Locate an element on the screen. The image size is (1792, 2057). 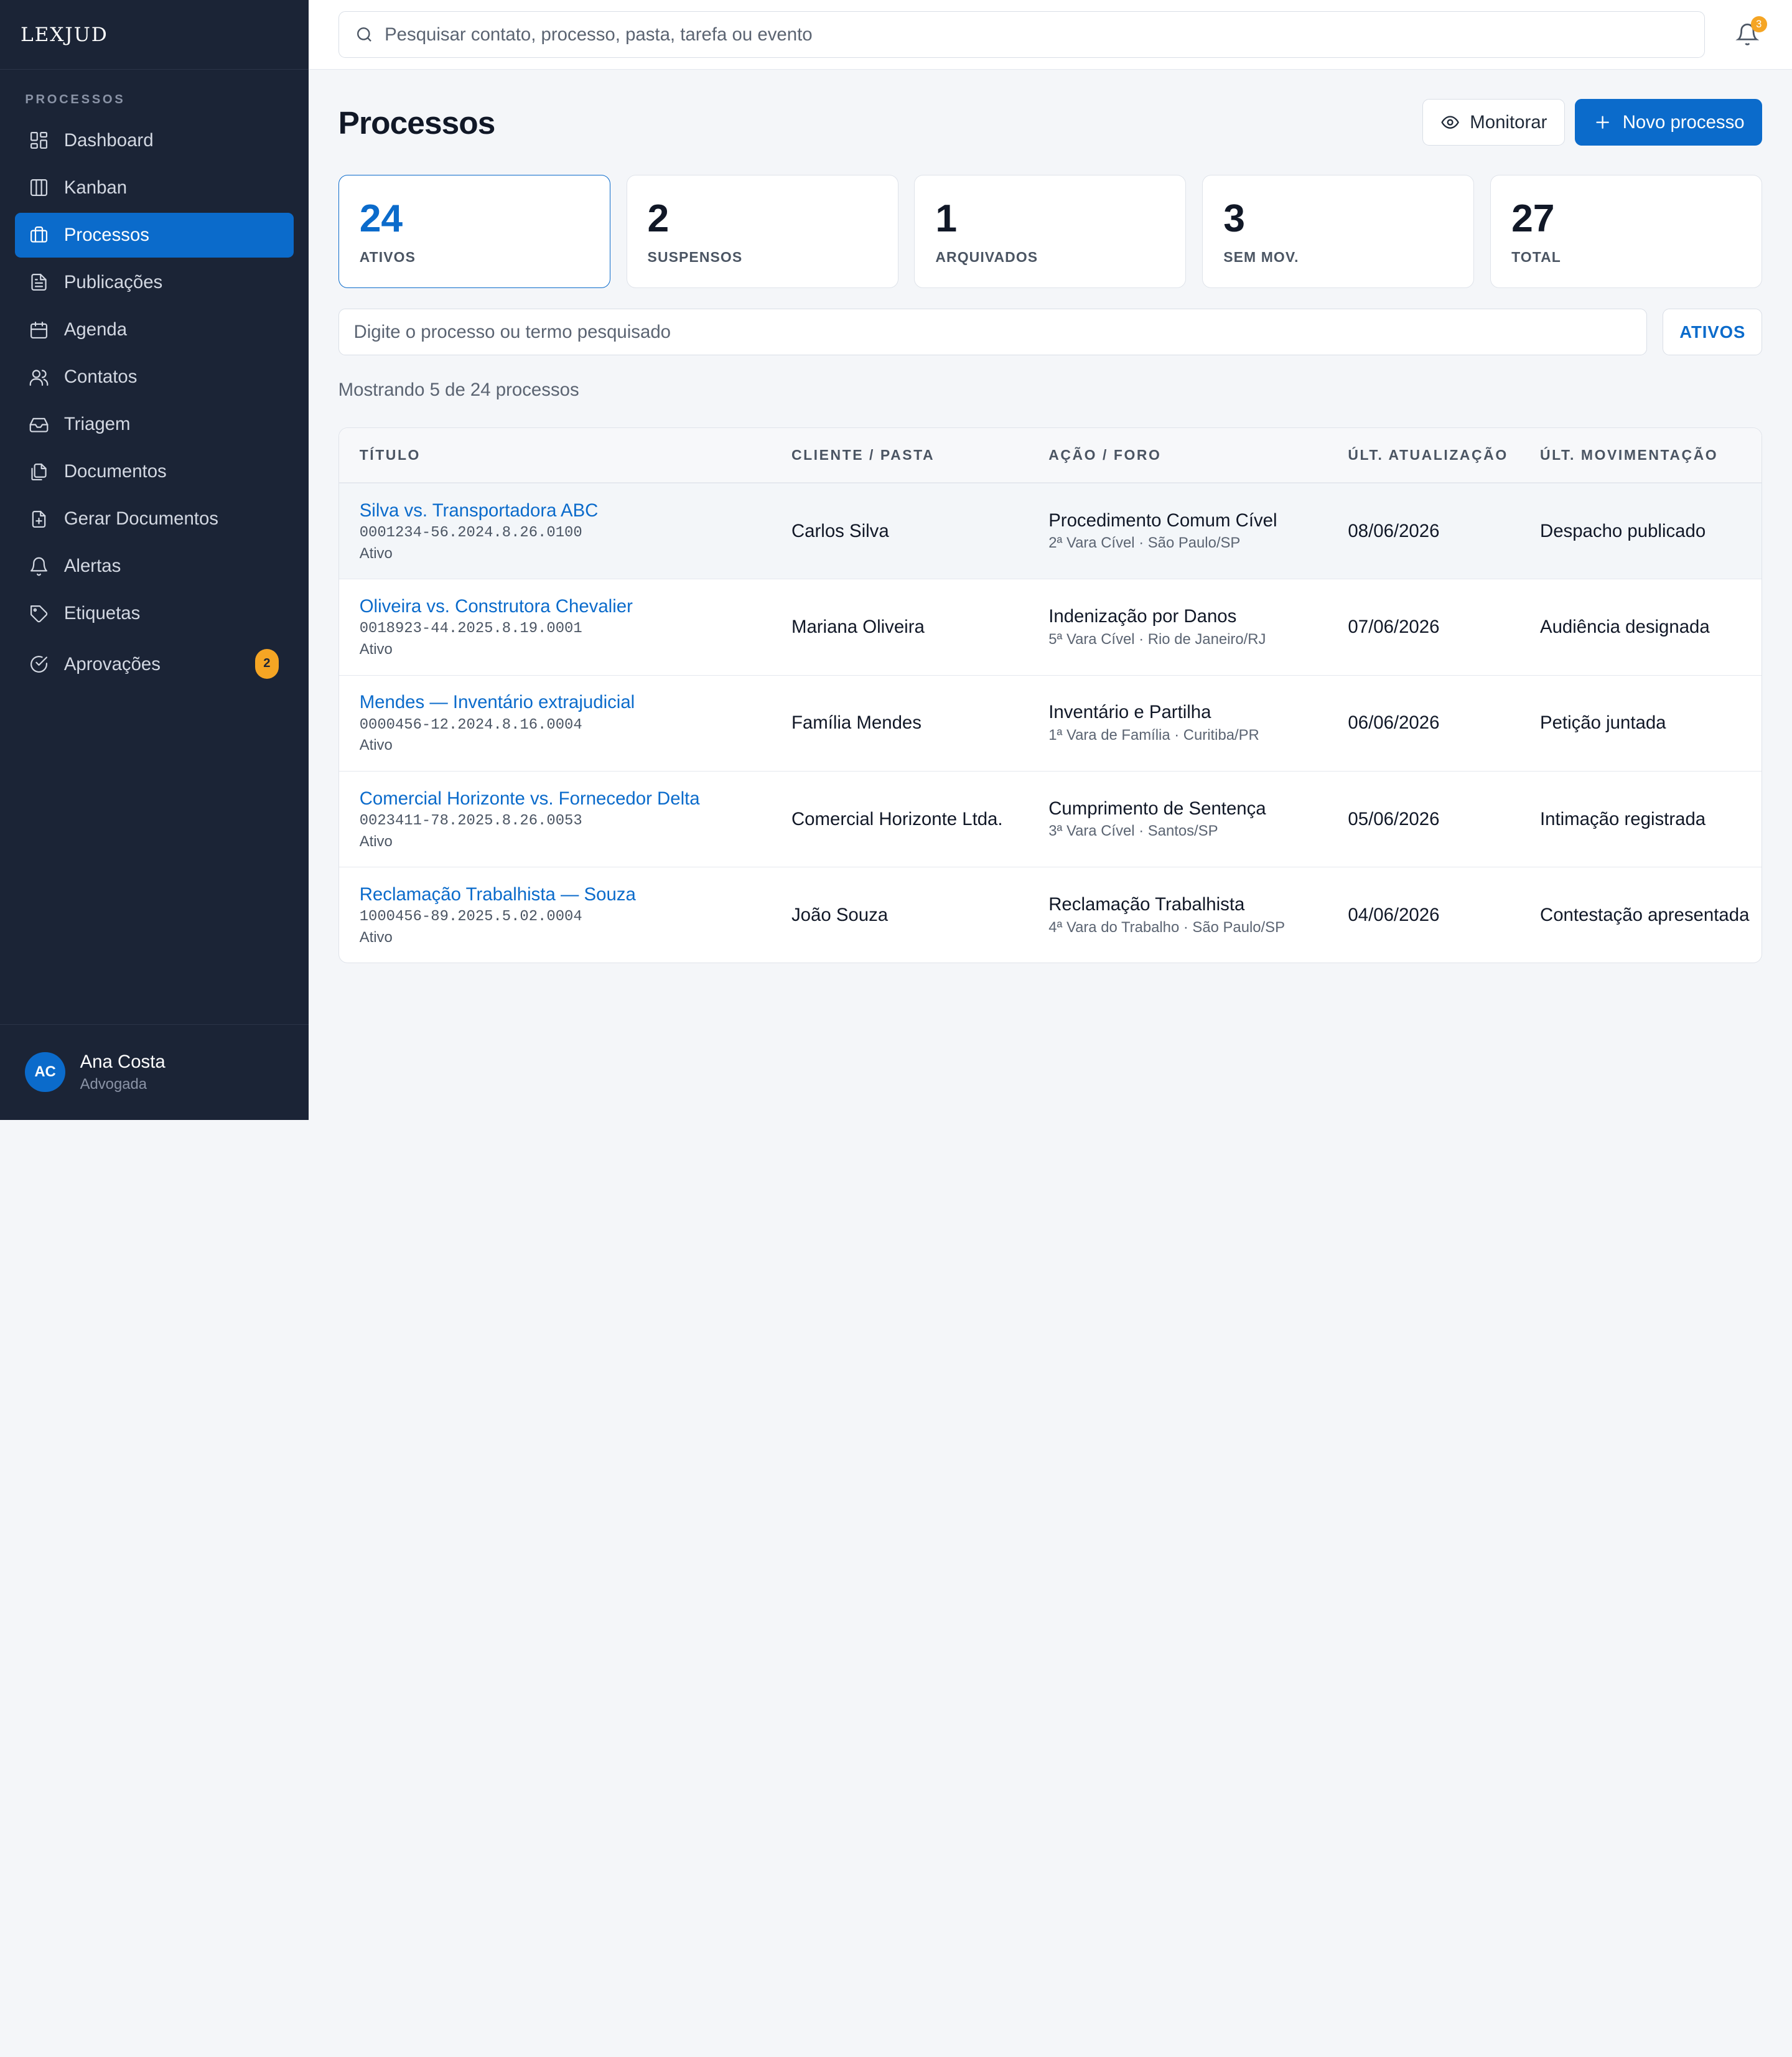
process-filter-input is located at coordinates (992, 332).